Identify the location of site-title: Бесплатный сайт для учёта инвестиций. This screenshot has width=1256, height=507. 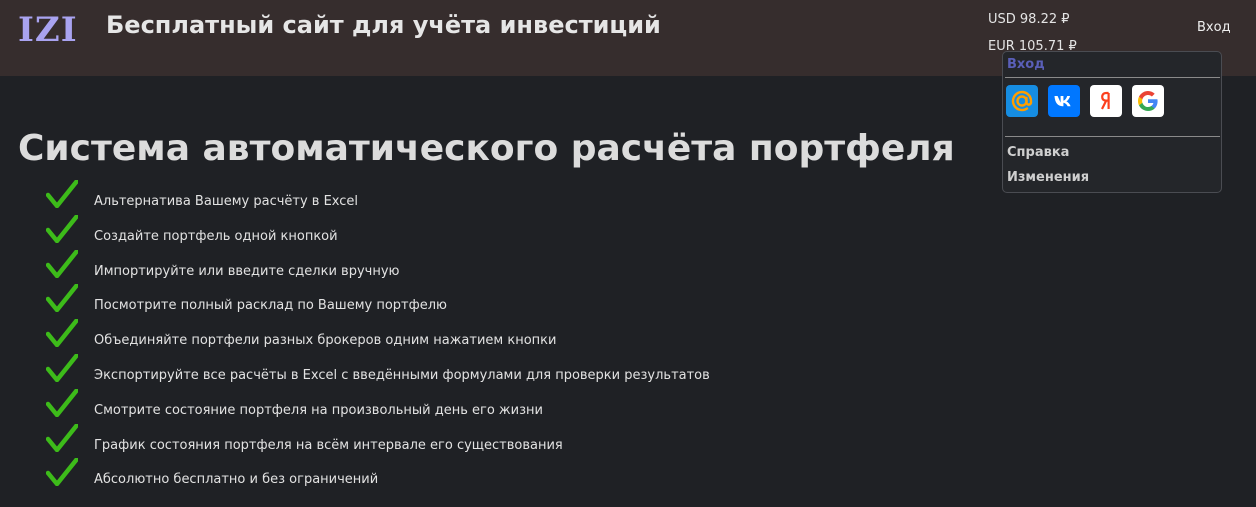
(383, 25).